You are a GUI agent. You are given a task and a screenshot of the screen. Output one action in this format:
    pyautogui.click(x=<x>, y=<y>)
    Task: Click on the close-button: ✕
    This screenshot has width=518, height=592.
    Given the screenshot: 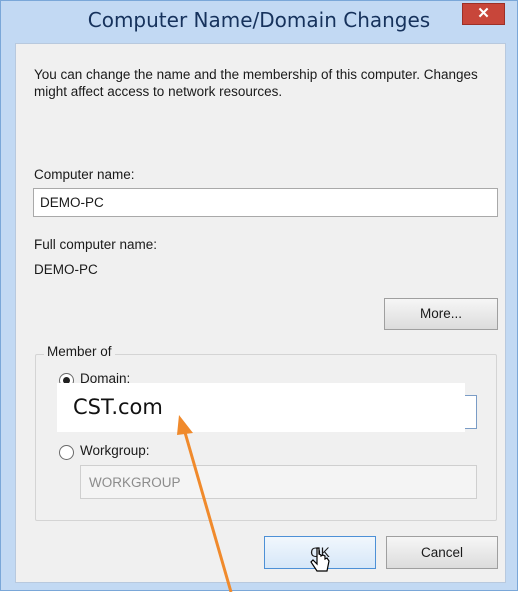 What is the action you would take?
    pyautogui.click(x=483, y=14)
    